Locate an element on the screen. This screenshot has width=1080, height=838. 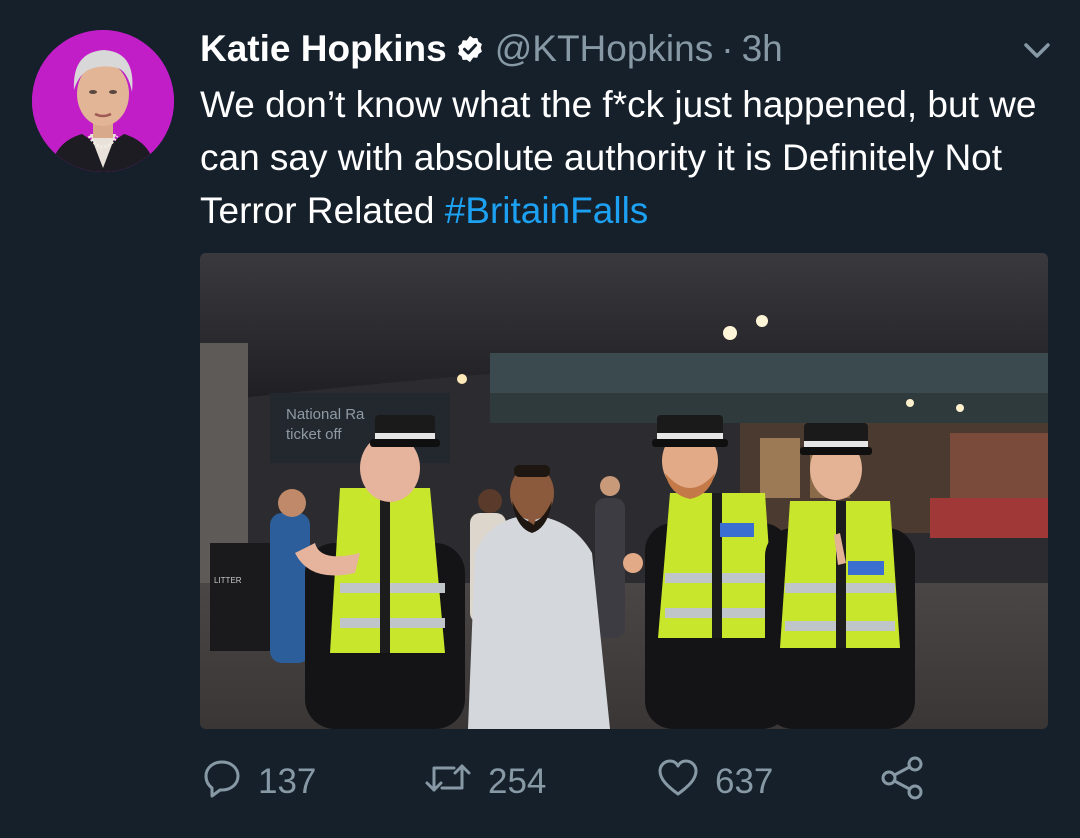
sign-line-2: ticket off is located at coordinates (314, 434).